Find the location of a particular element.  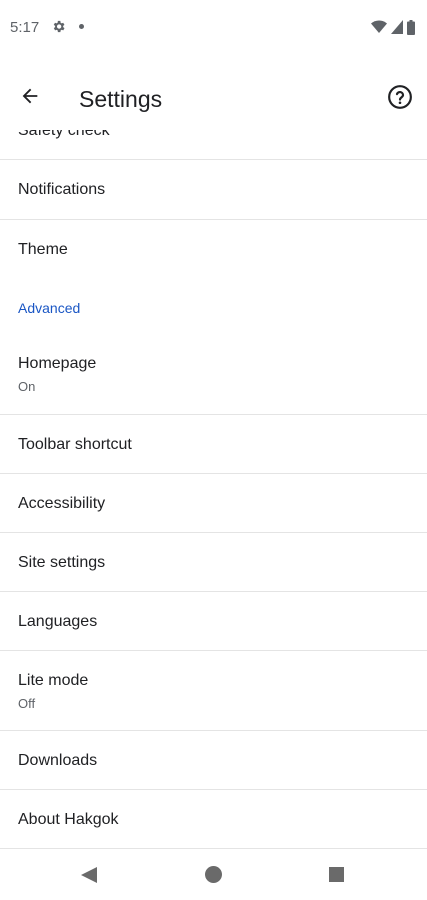

settings-item-summary: On is located at coordinates (27, 386).